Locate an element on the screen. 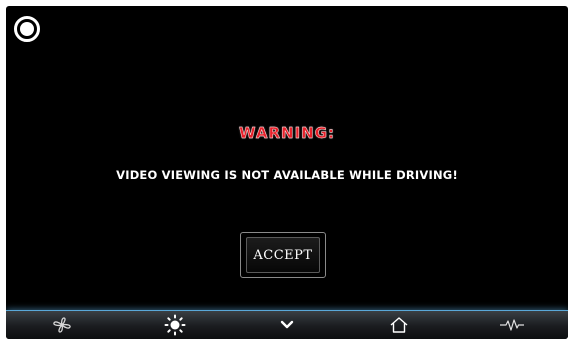  radio-indicator-icon is located at coordinates (27, 29).